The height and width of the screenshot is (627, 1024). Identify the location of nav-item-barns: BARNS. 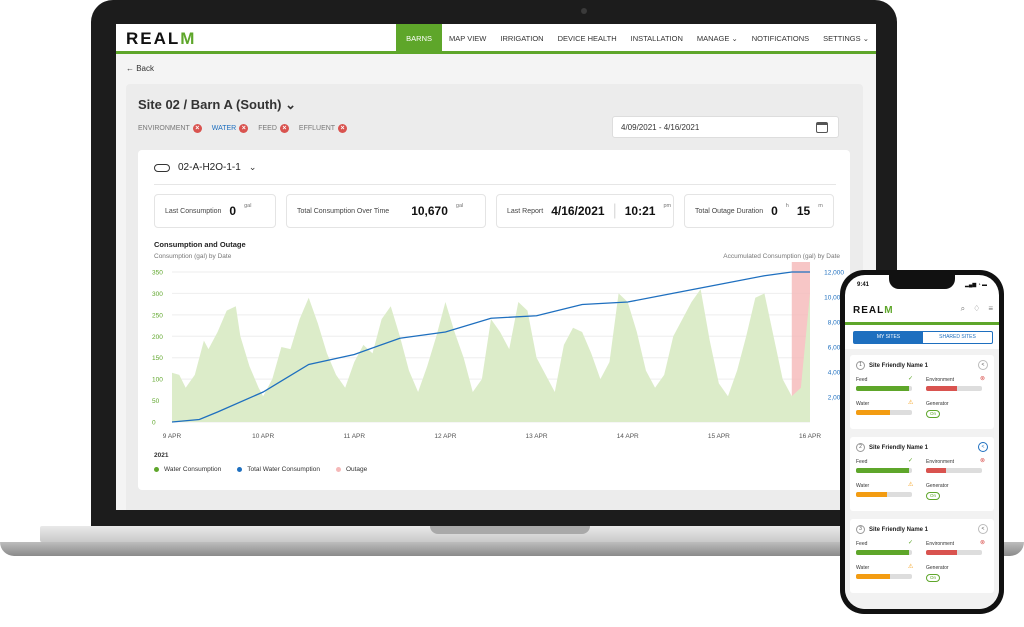
(419, 39).